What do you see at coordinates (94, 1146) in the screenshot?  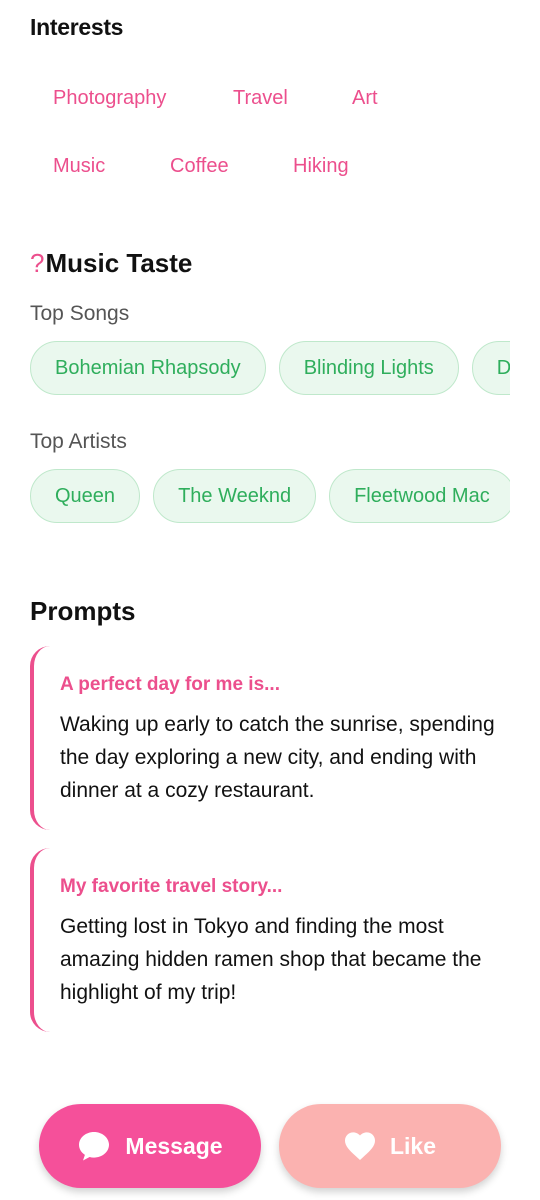 I see `chat-bubble-icon` at bounding box center [94, 1146].